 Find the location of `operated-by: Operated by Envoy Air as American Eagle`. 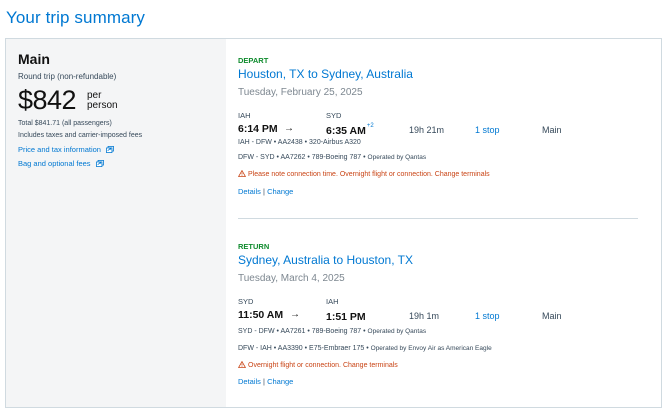

operated-by: Operated by Envoy Air as American Eagle is located at coordinates (431, 348).